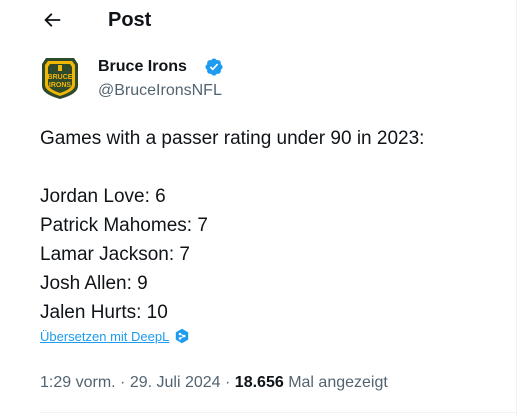 The image size is (526, 416). What do you see at coordinates (278, 412) in the screenshot?
I see `divider` at bounding box center [278, 412].